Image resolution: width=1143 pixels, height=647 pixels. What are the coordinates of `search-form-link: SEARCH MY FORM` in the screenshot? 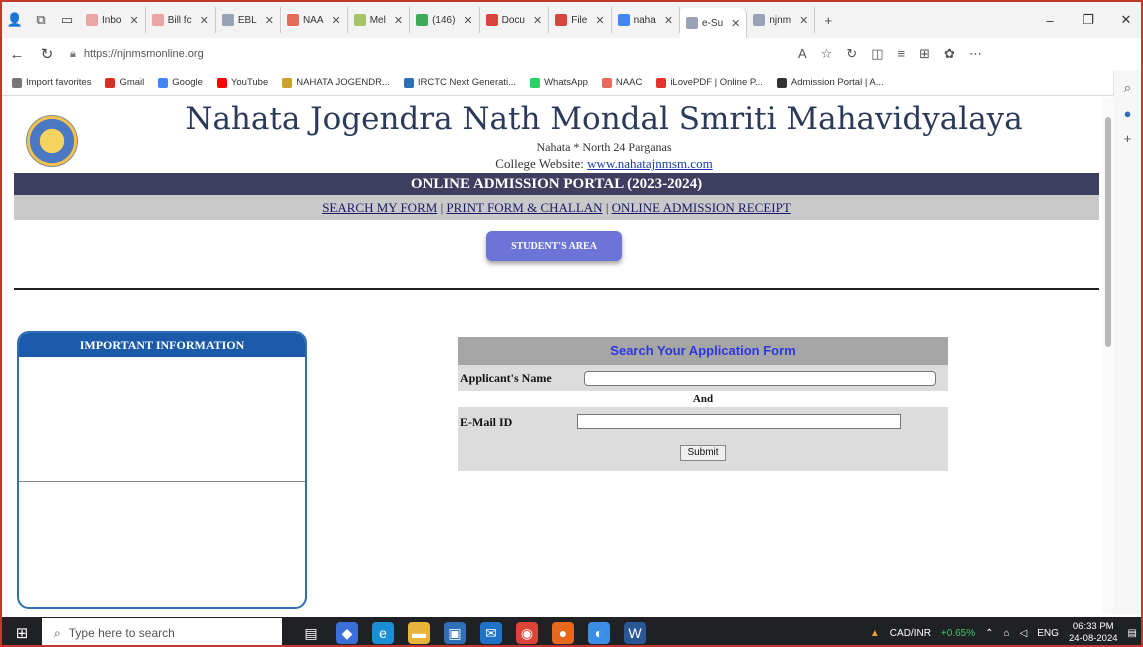 It's located at (379, 207).